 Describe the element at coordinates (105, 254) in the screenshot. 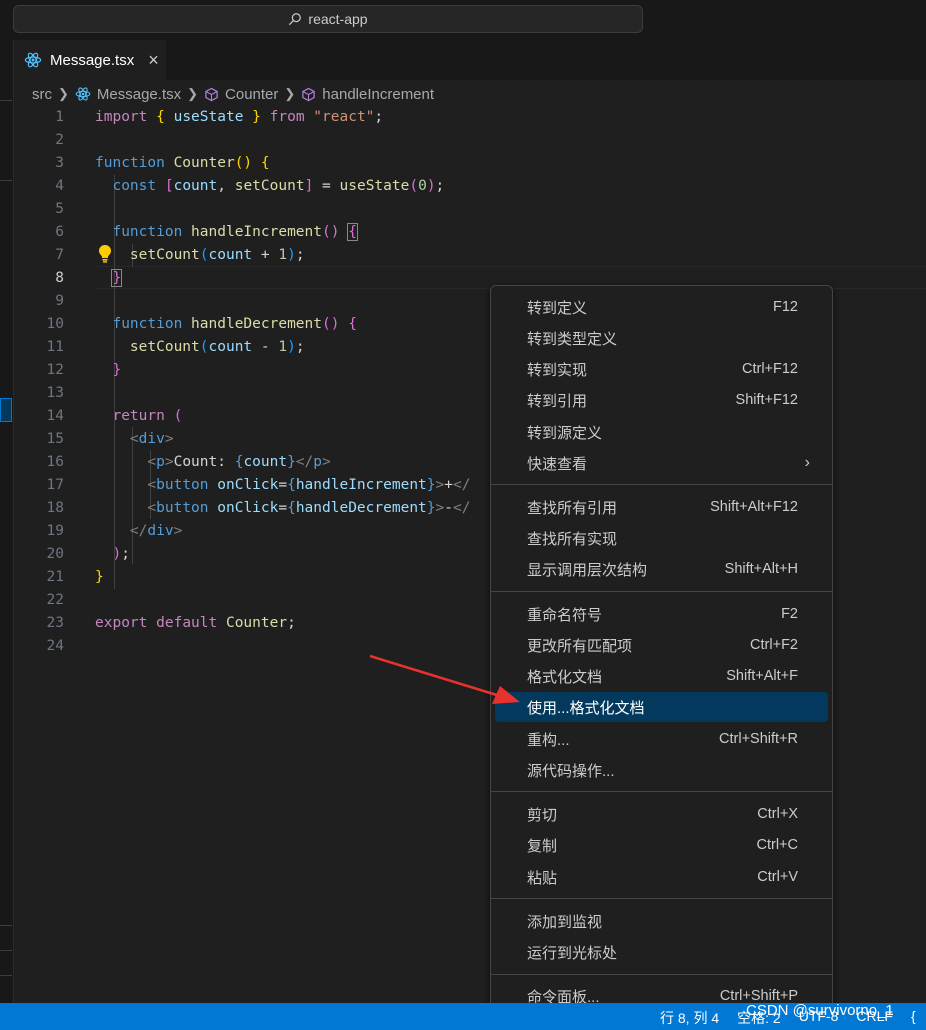

I see `lightbulb-icon` at that location.